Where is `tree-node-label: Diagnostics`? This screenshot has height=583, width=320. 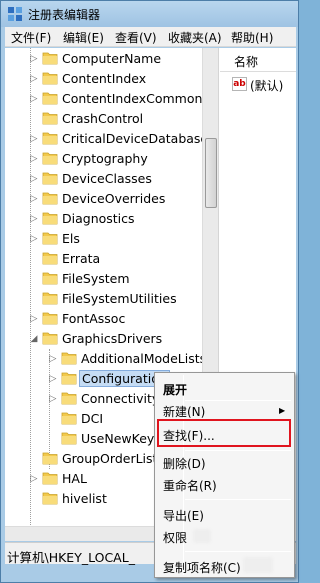 tree-node-label: Diagnostics is located at coordinates (98, 218).